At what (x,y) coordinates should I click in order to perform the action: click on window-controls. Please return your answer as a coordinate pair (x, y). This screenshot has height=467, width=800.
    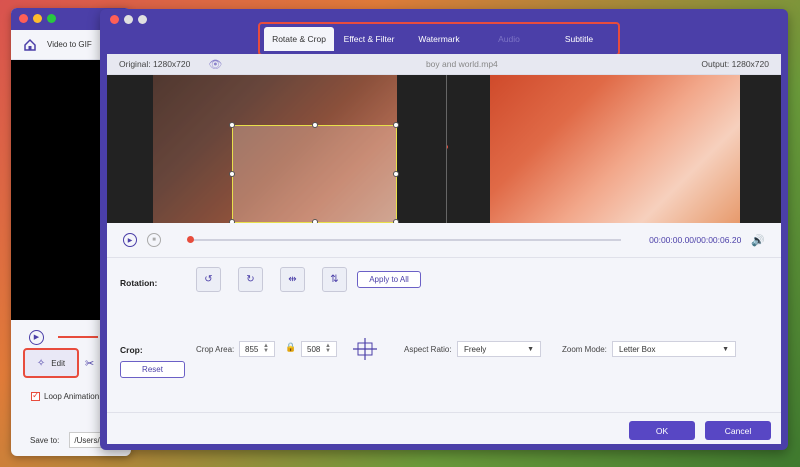
    Looking at the image, I should click on (37, 18).